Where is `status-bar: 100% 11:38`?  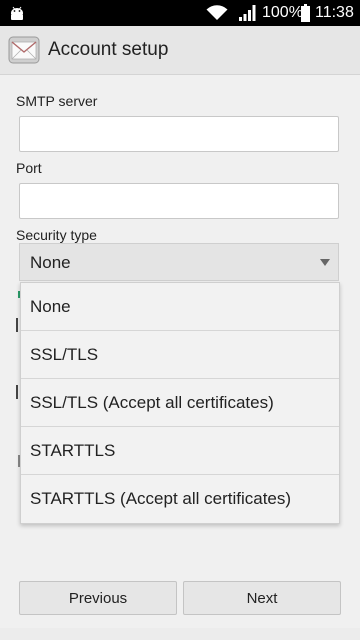
status-bar: 100% 11:38 is located at coordinates (180, 13).